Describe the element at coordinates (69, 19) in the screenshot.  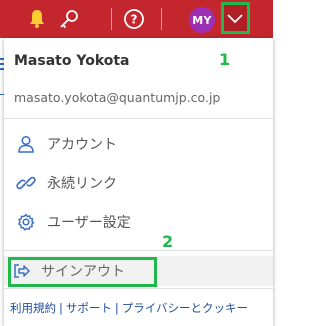
I see `key-icon` at that location.